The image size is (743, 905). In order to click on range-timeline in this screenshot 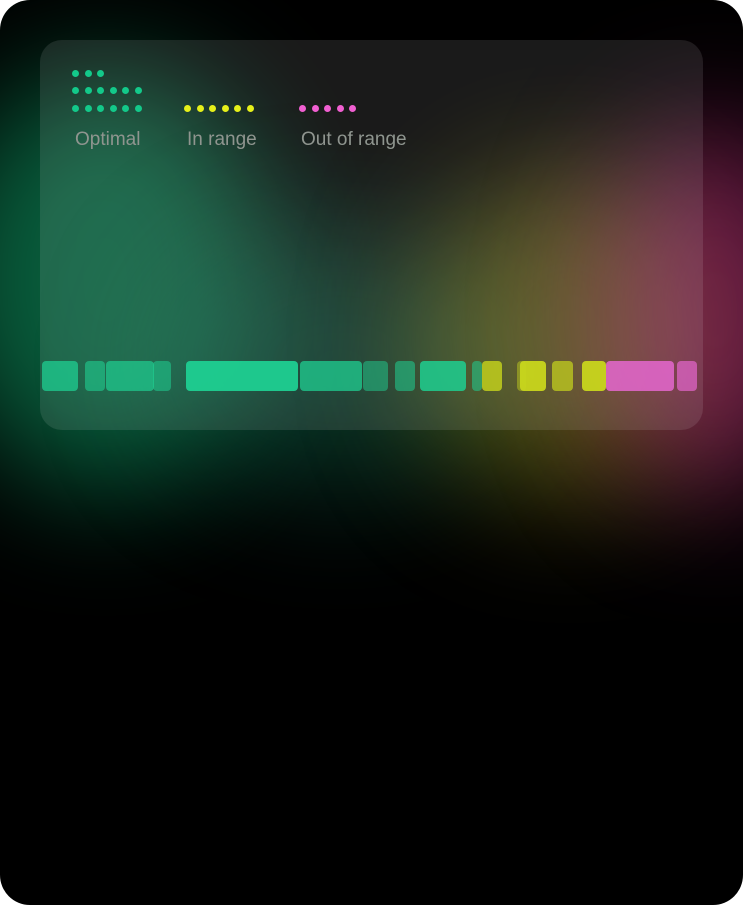, I will do `click(371, 376)`.